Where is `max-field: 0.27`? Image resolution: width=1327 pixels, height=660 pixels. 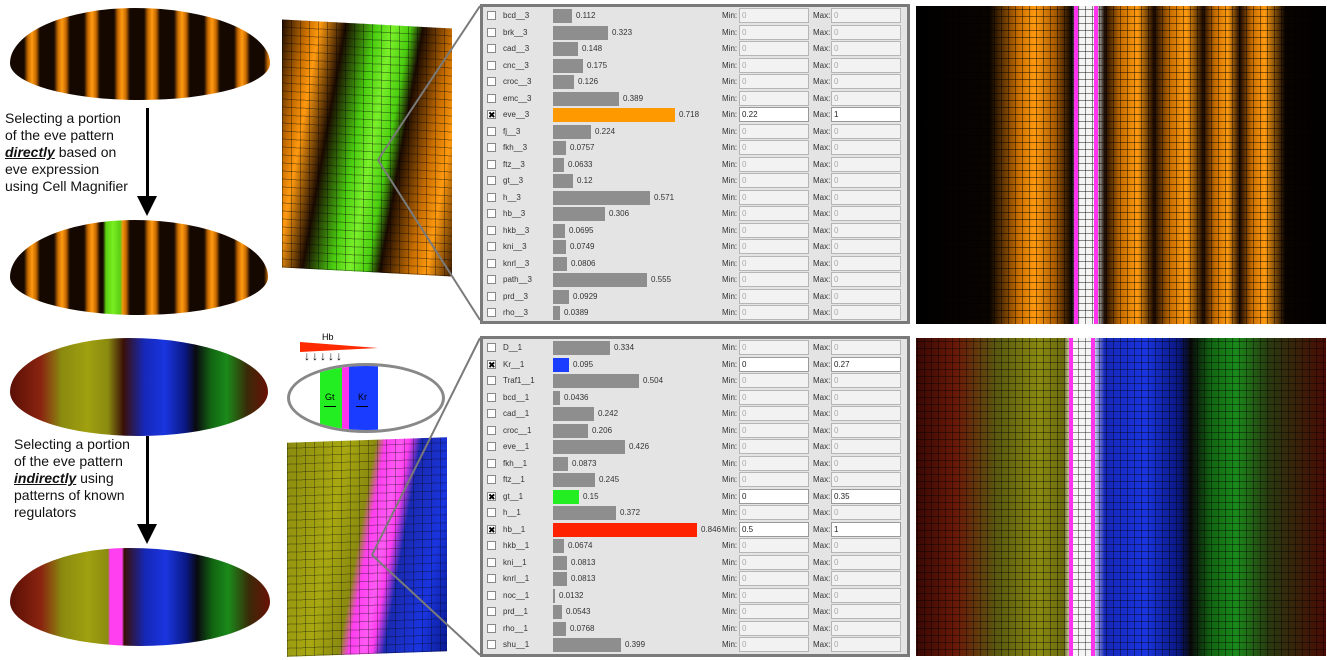
max-field: 0.27 is located at coordinates (866, 364).